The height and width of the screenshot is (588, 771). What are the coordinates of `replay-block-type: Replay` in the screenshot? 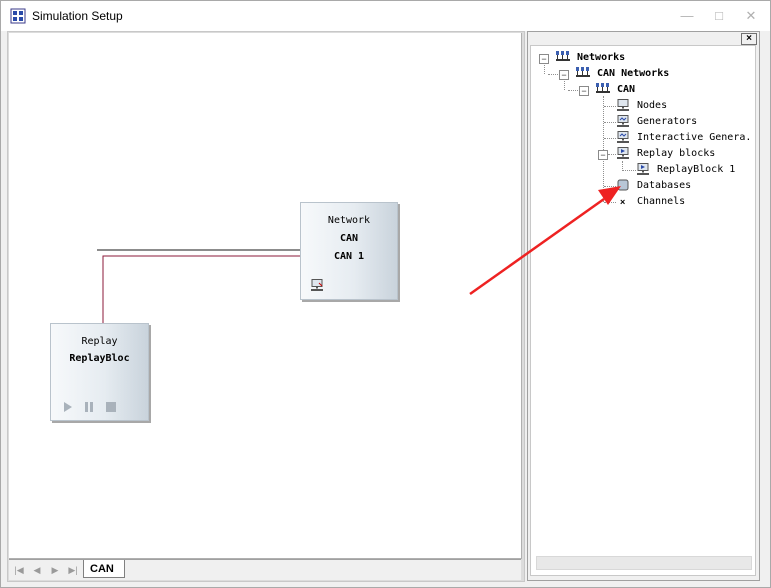 It's located at (99, 341).